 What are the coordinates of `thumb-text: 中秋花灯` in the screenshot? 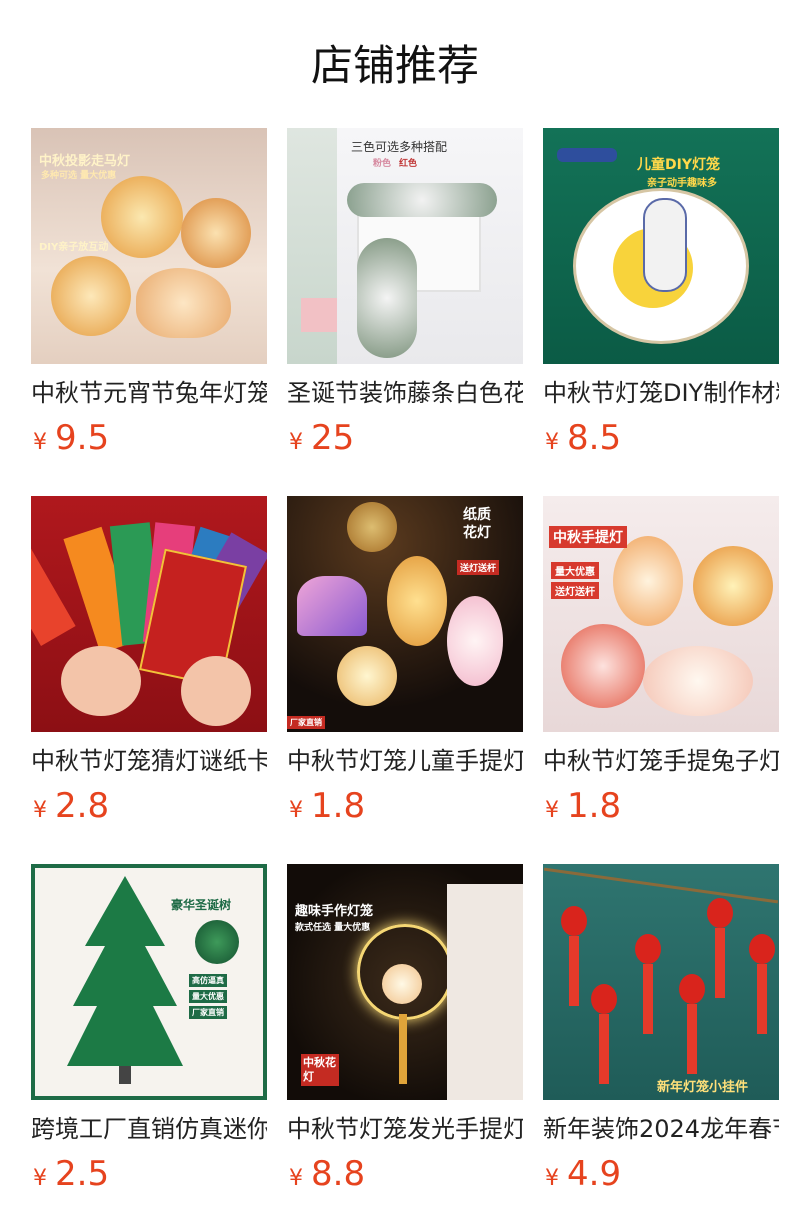 It's located at (320, 1070).